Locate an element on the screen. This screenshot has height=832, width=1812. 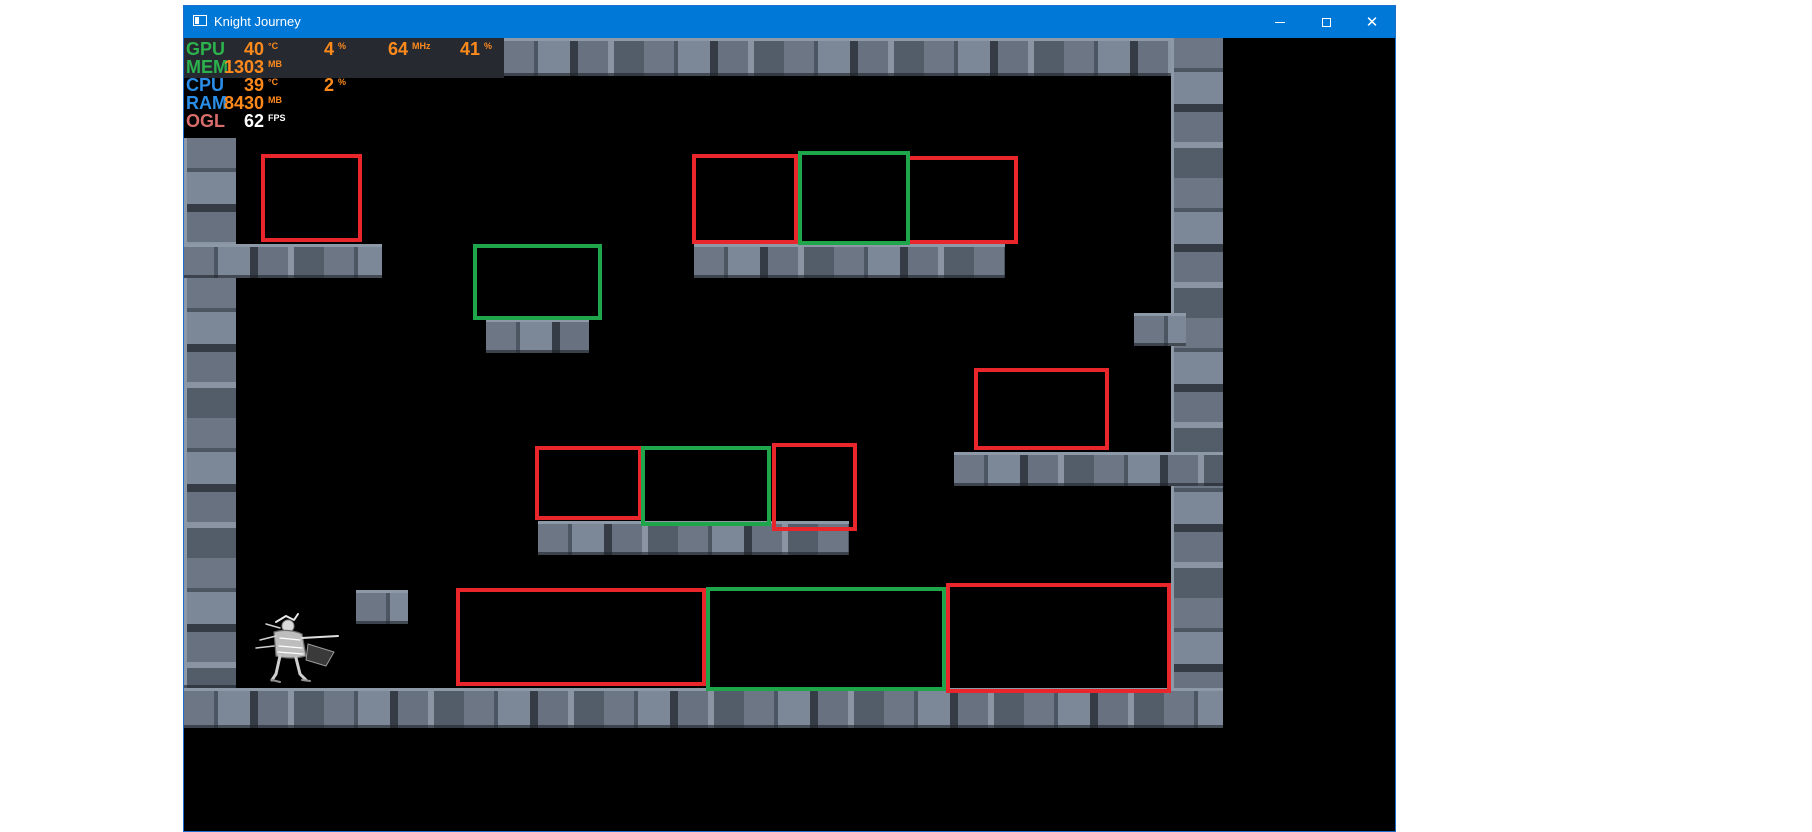
overlay-row-gpu: GPU 40 °C 4 % 64 MHz 41 % is located at coordinates (344, 49).